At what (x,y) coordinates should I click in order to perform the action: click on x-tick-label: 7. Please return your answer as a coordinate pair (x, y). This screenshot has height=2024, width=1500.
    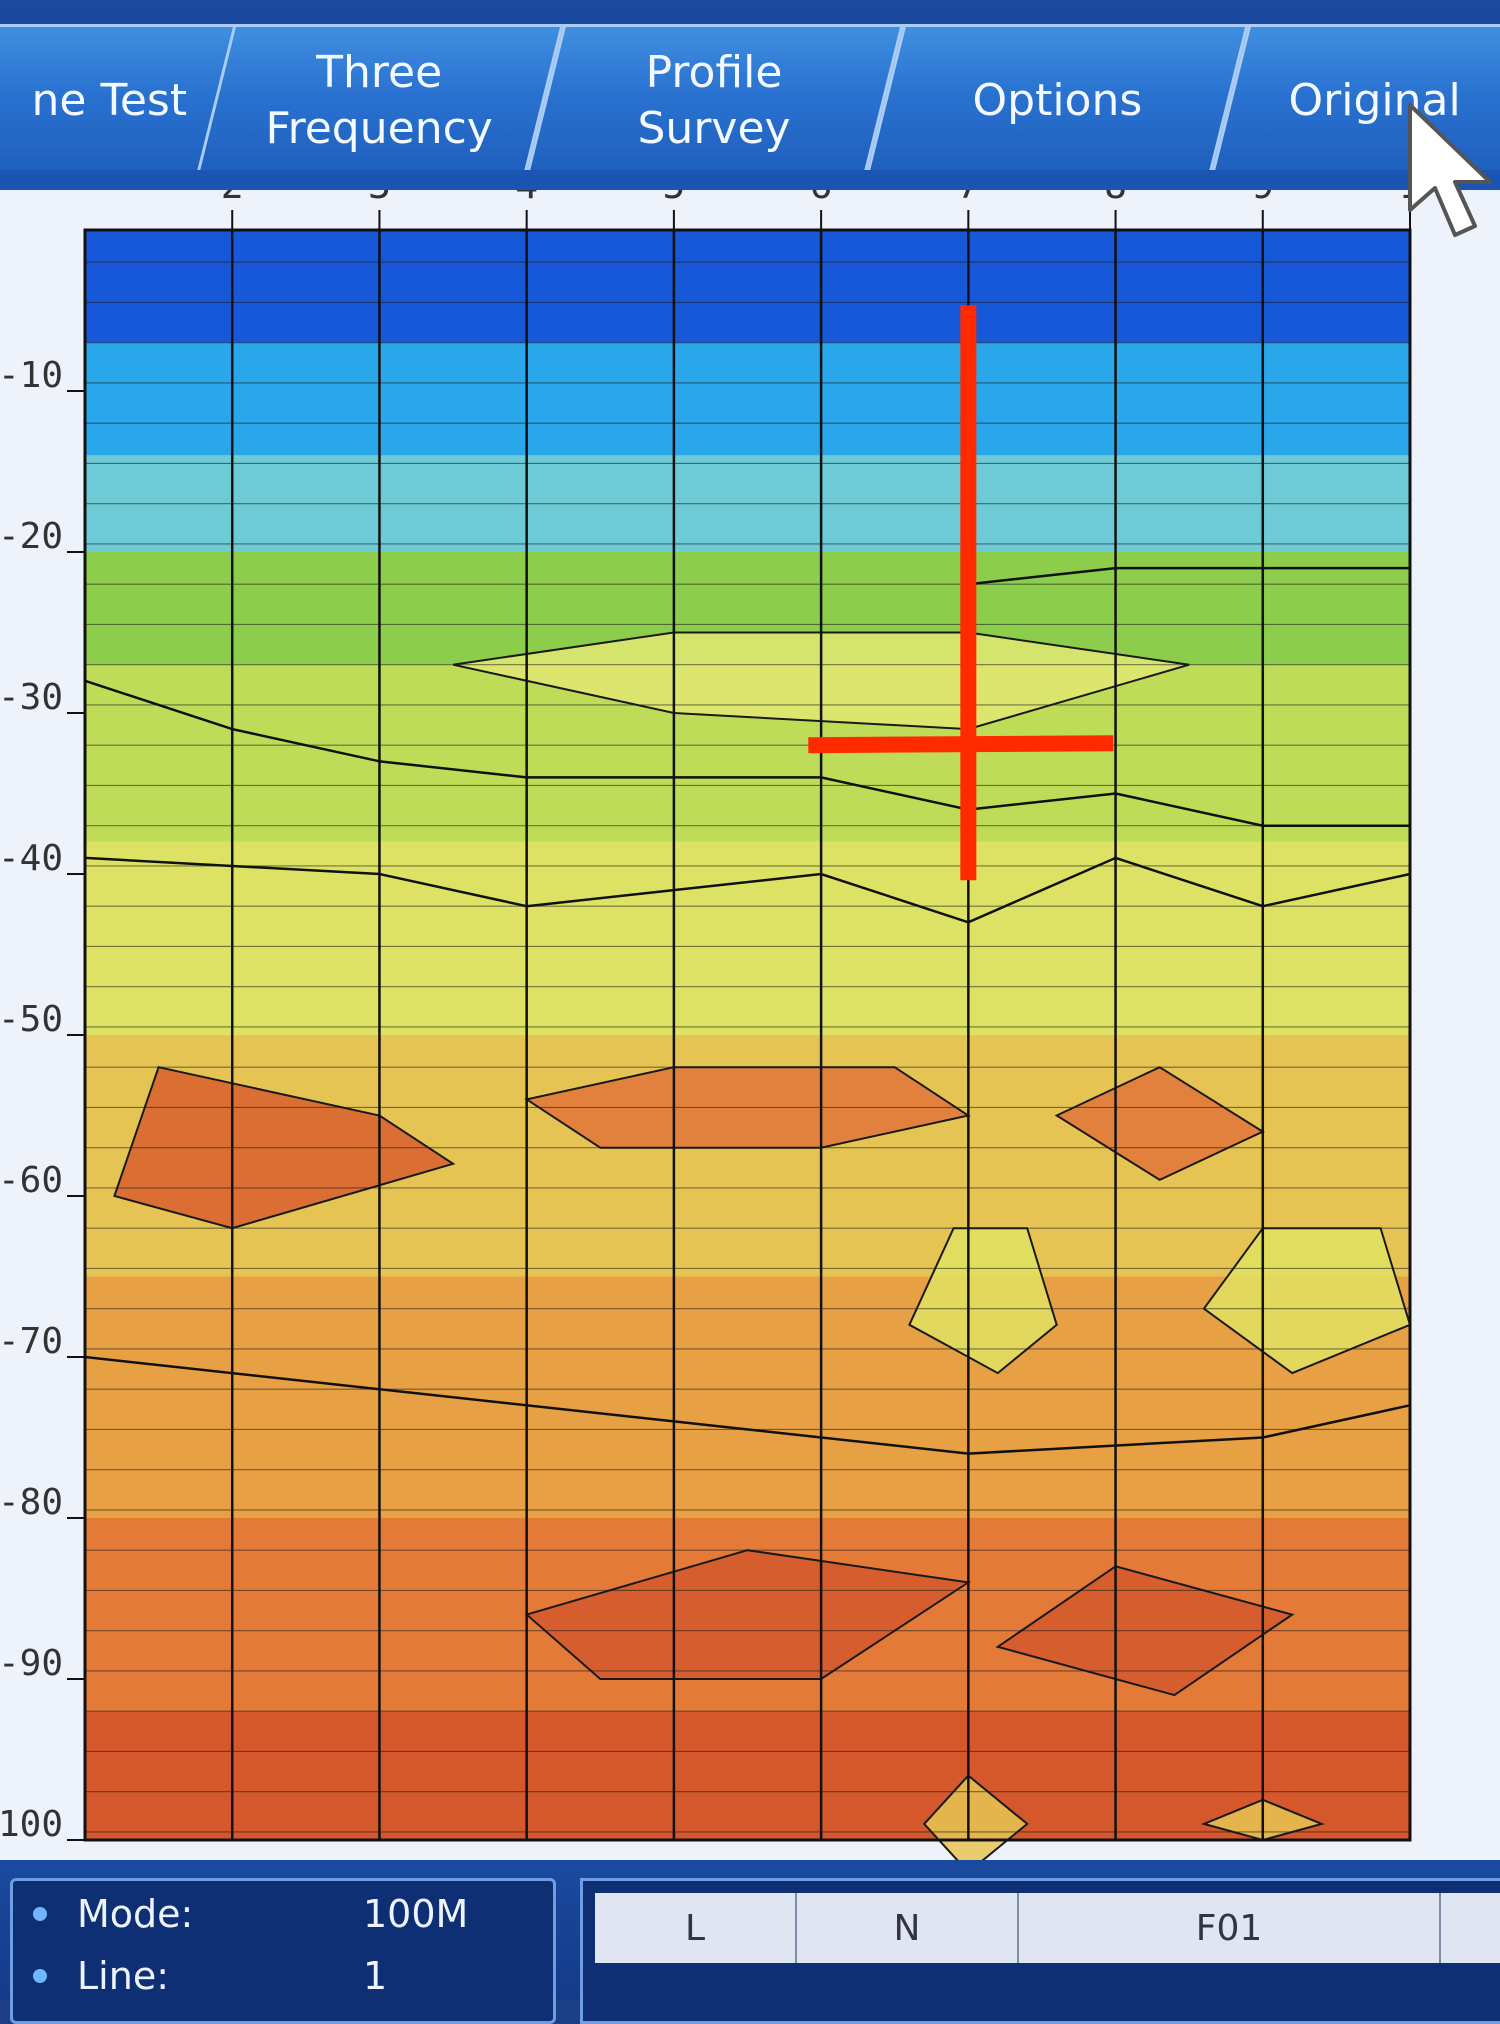
    Looking at the image, I should click on (968, 198).